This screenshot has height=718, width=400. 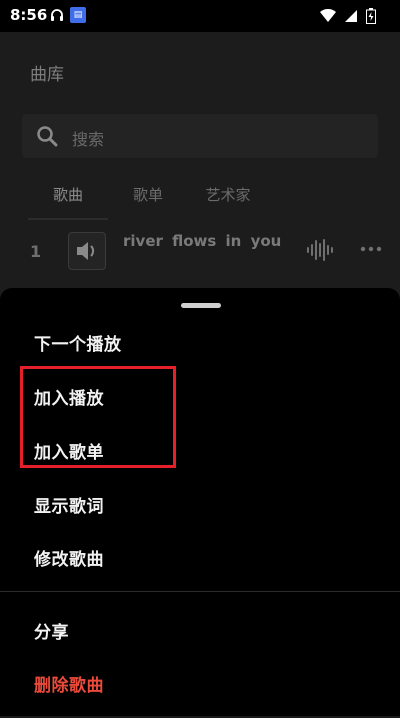 I want to click on status-bar: 8:56 ▤, so click(x=200, y=16).